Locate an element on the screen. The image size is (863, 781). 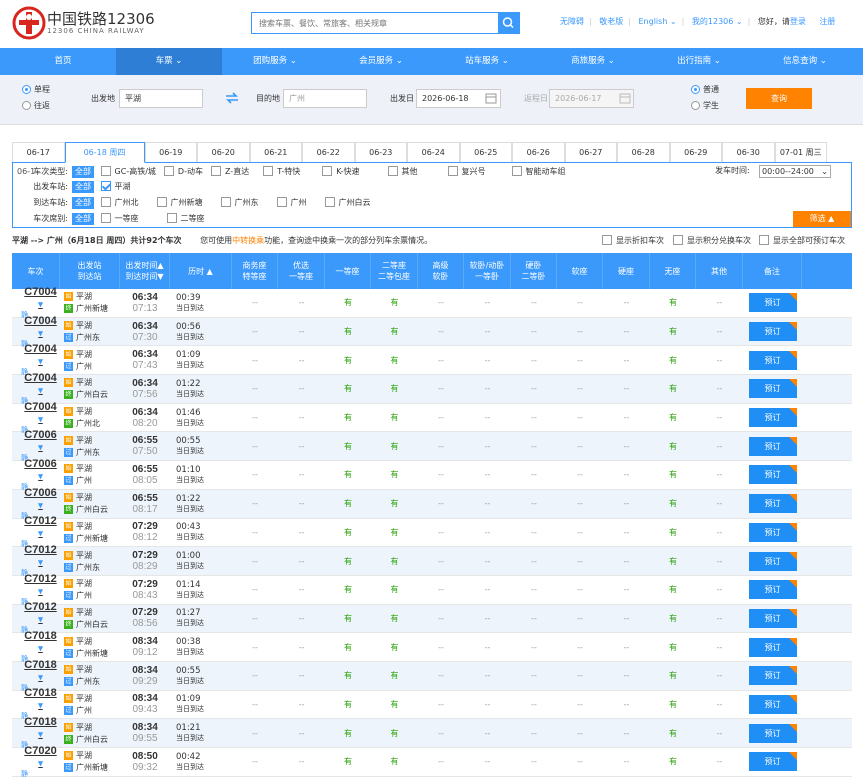
link-accessibility: 无障碍 is located at coordinates (572, 21).